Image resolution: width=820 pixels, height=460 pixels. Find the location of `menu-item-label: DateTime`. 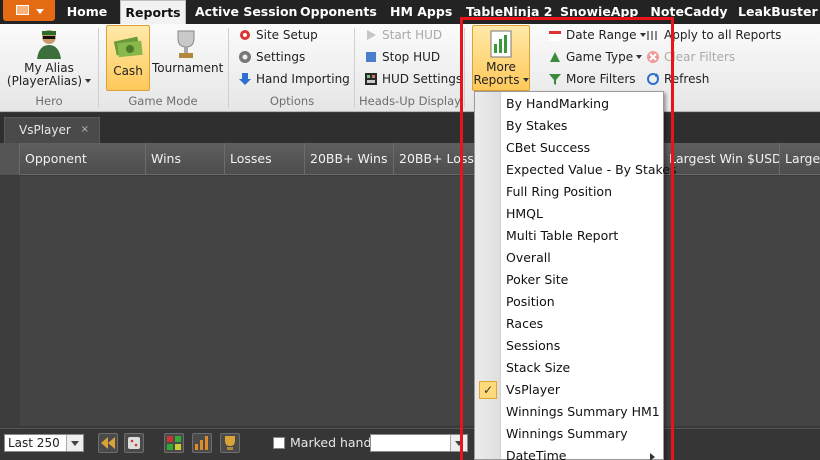

menu-item-label: DateTime is located at coordinates (536, 454).